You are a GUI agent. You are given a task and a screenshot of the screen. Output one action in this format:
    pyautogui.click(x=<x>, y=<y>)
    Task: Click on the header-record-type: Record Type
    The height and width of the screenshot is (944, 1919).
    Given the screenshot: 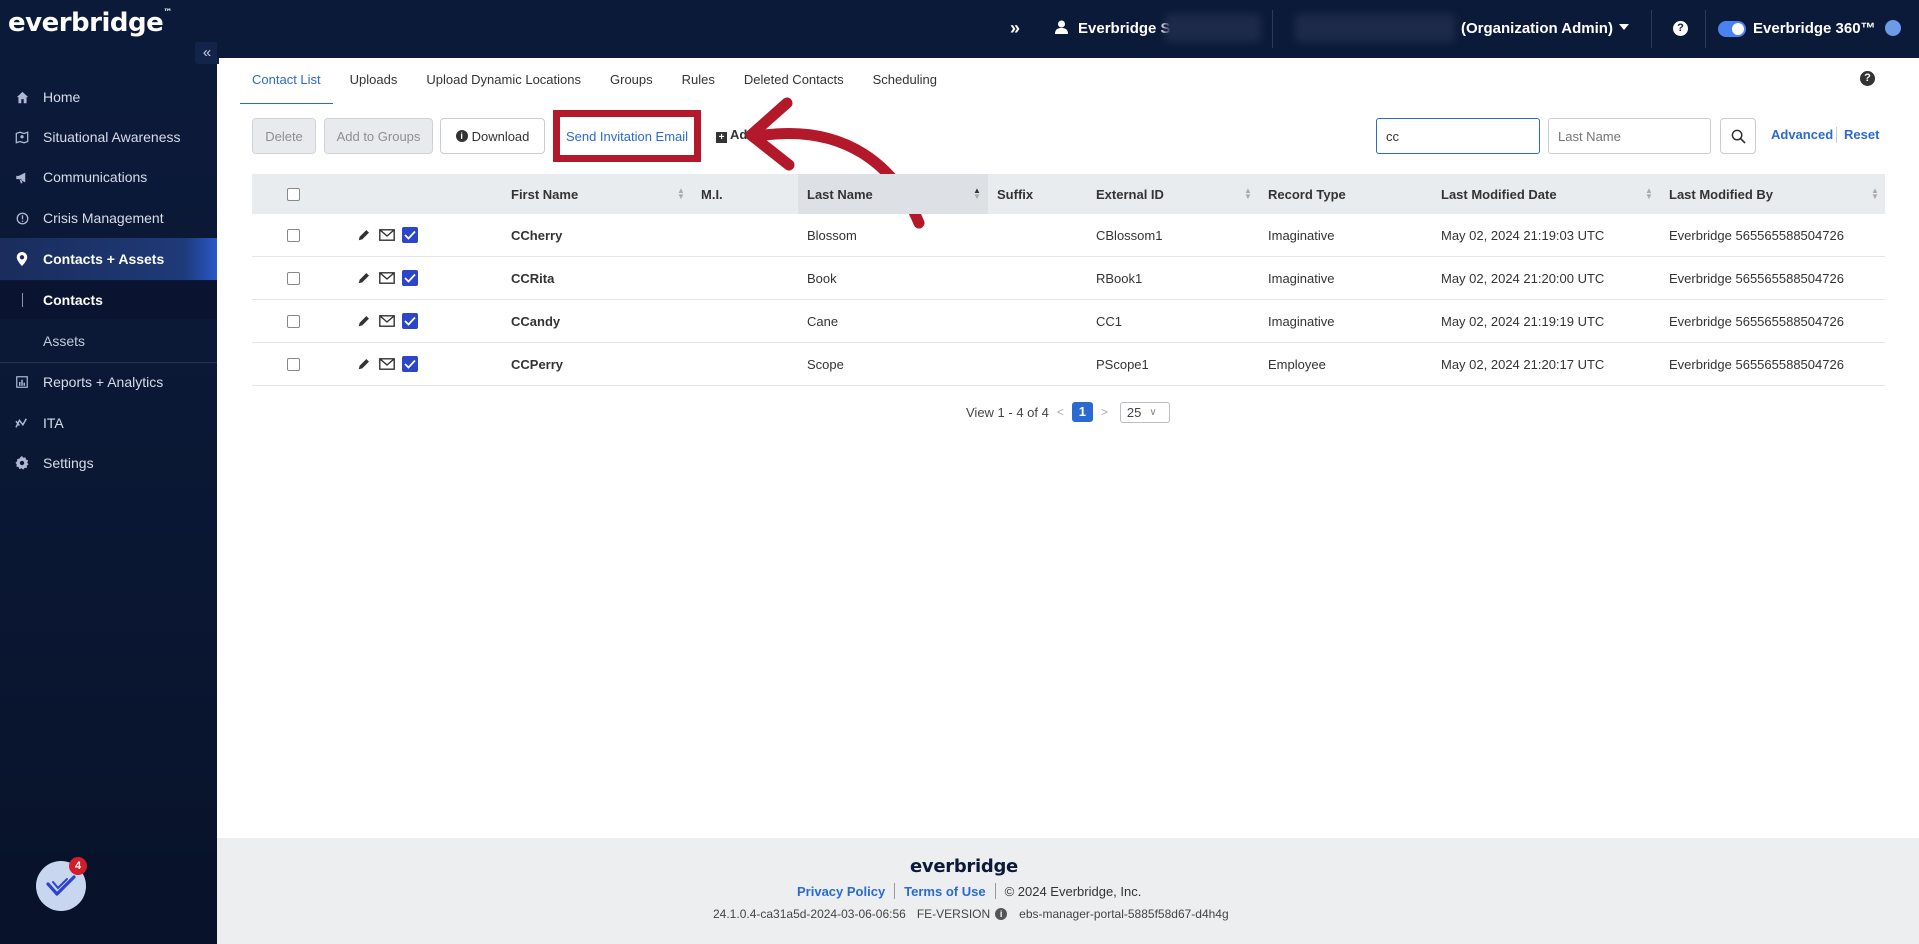 What is the action you would take?
    pyautogui.click(x=1307, y=194)
    